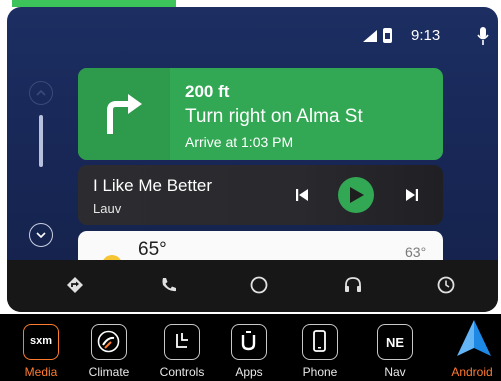 The width and height of the screenshot is (501, 381). Describe the element at coordinates (302, 195) in the screenshot. I see `previous-icon` at that location.